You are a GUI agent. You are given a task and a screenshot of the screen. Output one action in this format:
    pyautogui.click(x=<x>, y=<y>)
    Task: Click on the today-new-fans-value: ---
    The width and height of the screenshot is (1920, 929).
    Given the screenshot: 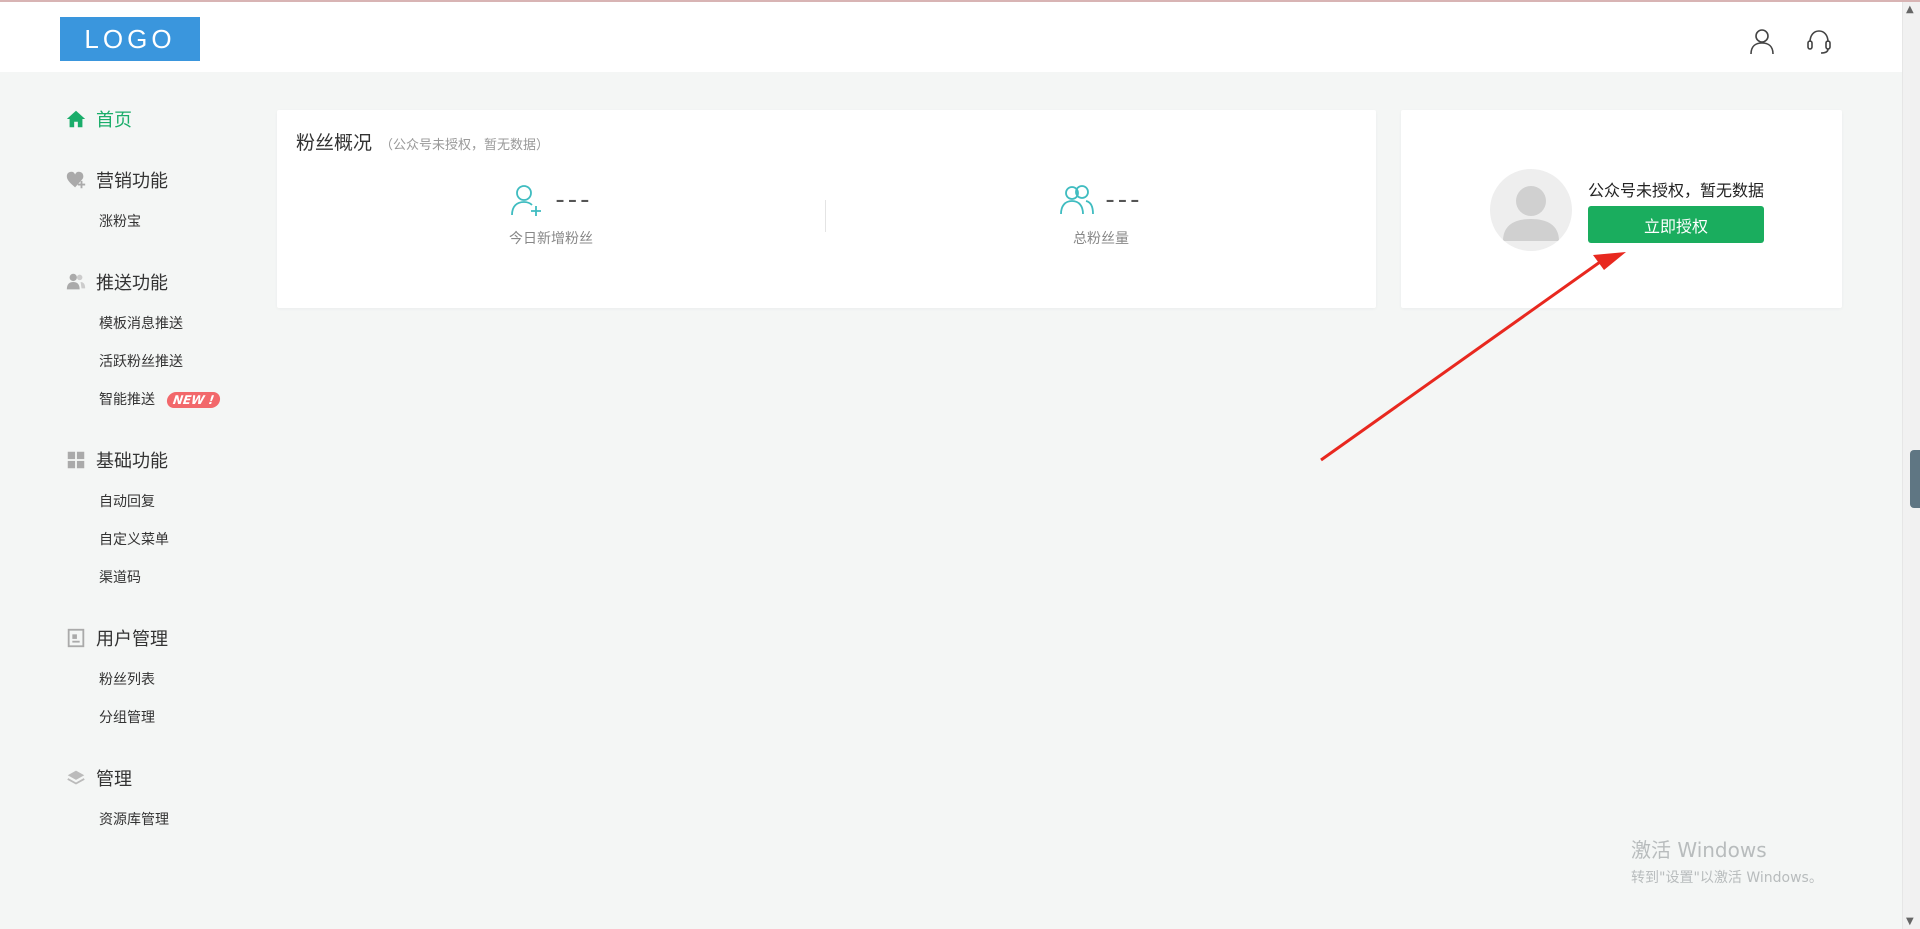 What is the action you would take?
    pyautogui.click(x=574, y=200)
    